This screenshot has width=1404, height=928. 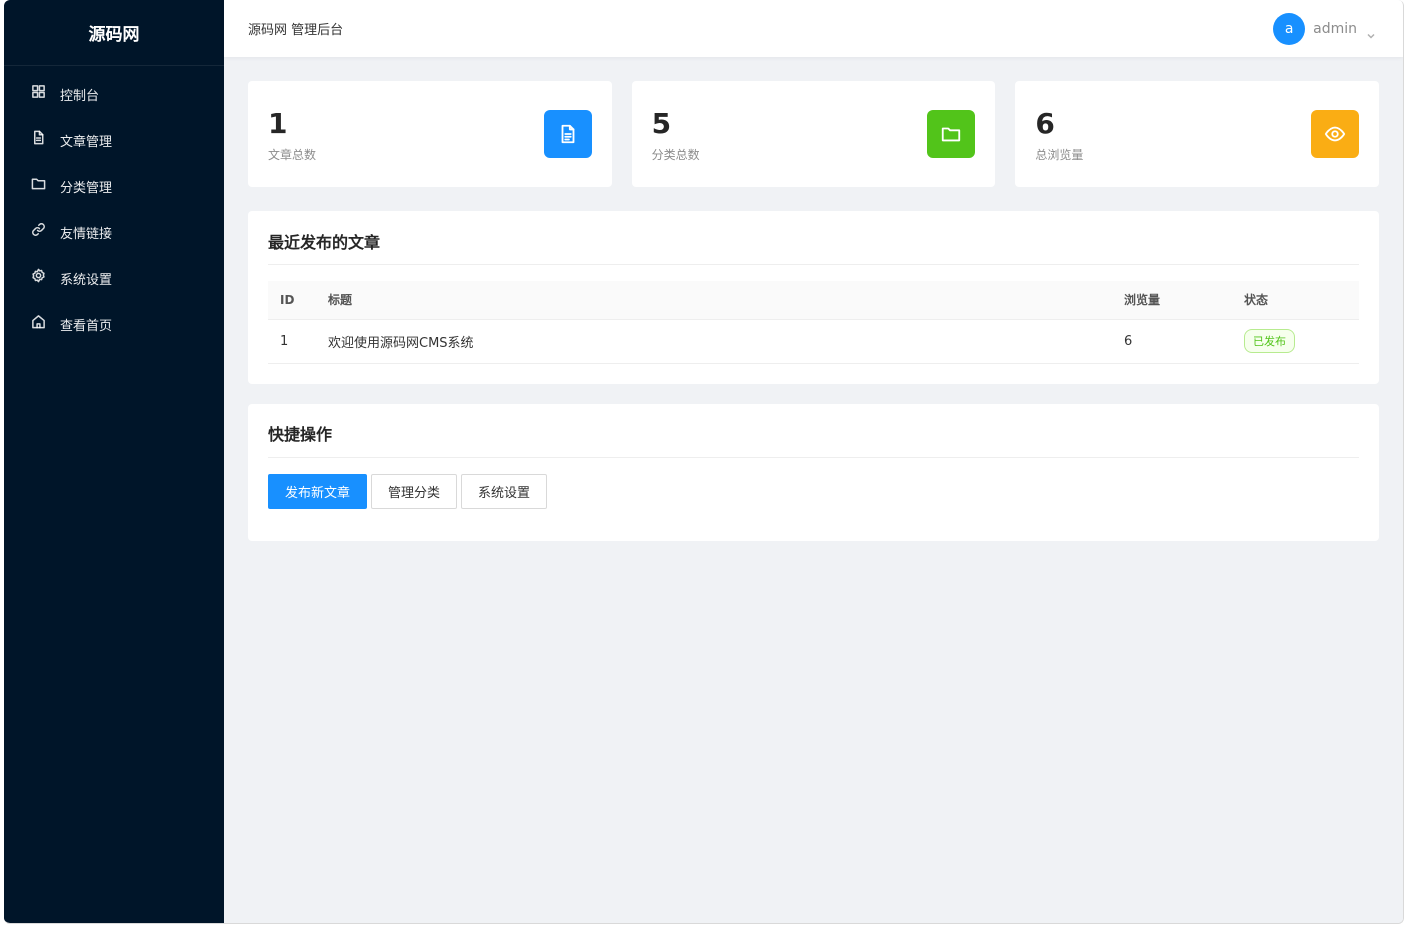 I want to click on manage-categories-button: 管理分类, so click(x=414, y=491).